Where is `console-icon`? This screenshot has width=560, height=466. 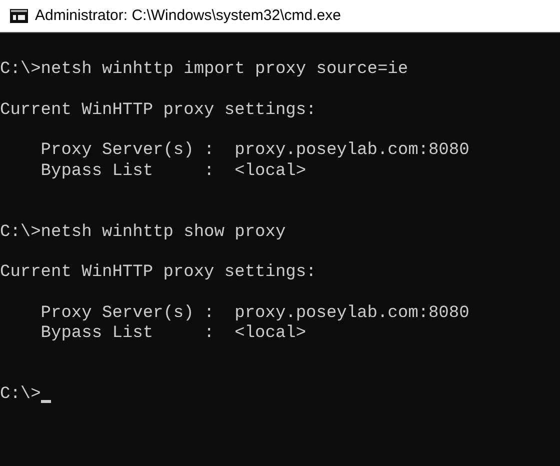 console-icon is located at coordinates (19, 16).